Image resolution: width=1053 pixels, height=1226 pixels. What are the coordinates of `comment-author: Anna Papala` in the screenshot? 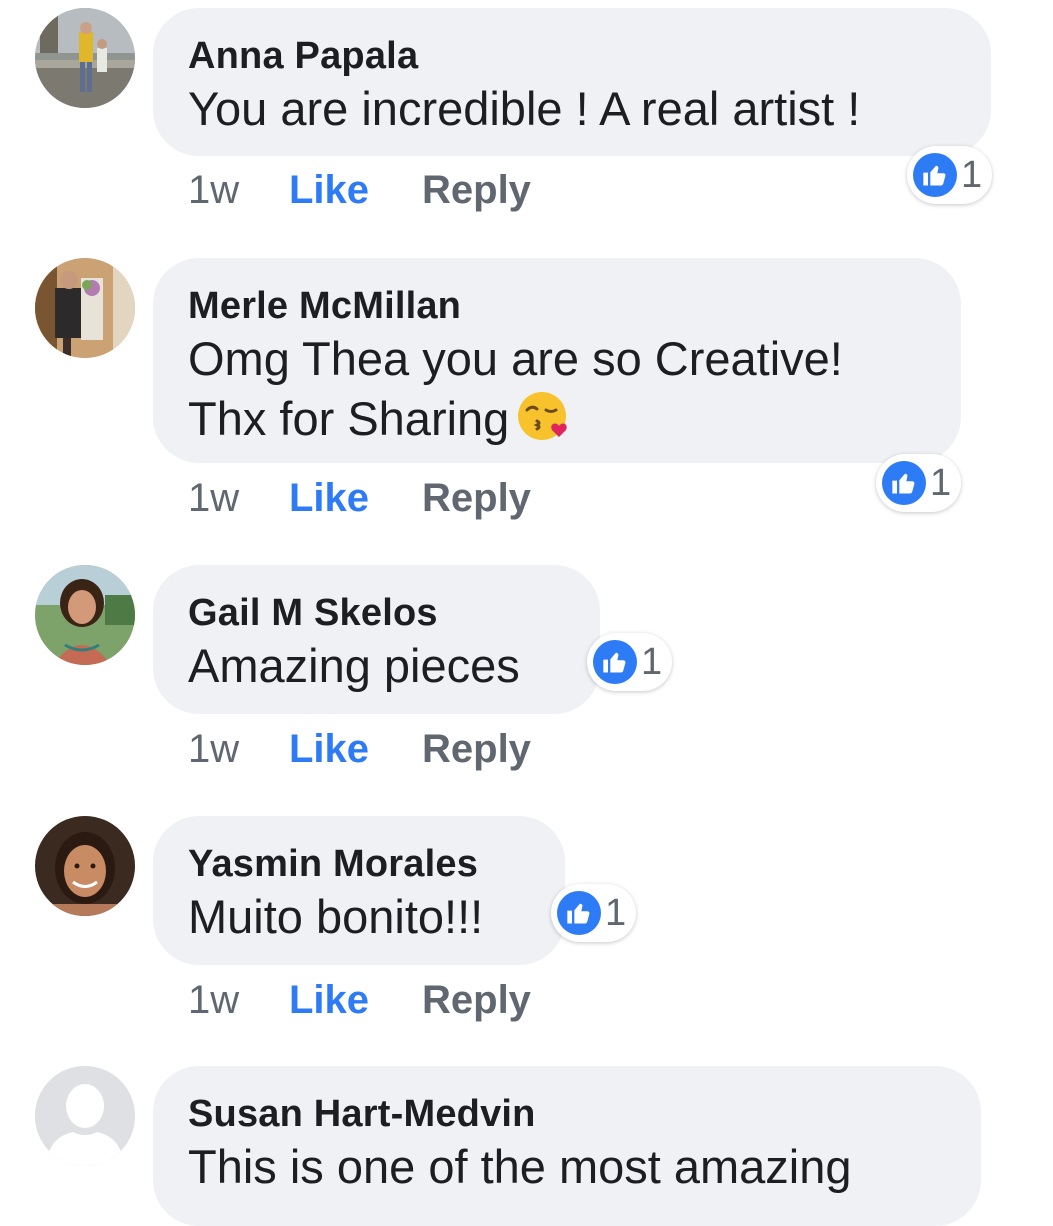 It's located at (571, 56).